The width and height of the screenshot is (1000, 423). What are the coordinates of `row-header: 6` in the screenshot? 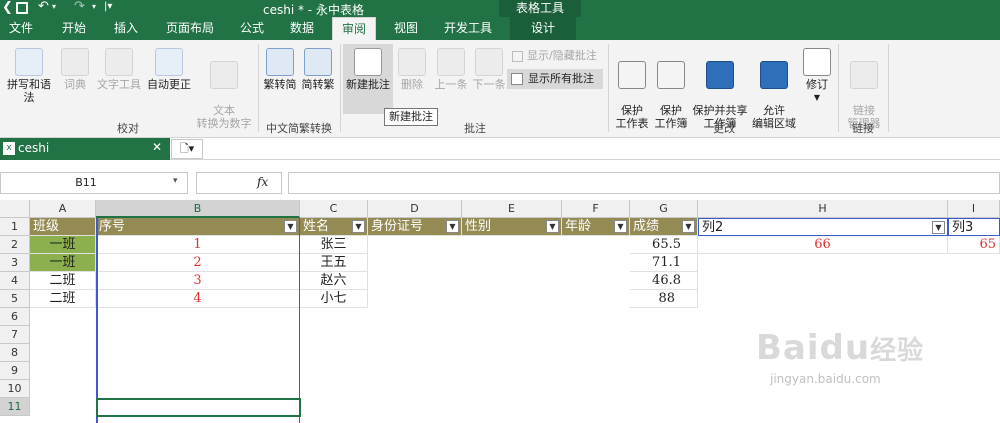 It's located at (15, 317).